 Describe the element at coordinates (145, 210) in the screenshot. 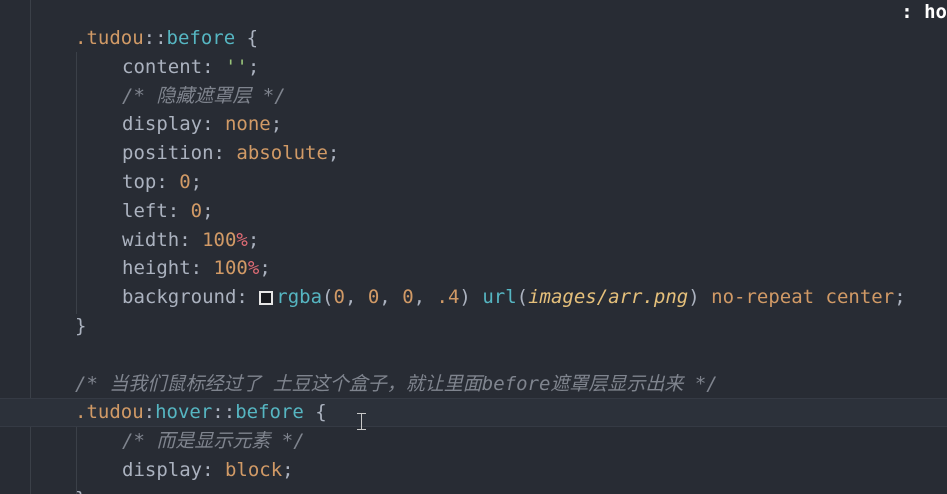

I see `code-token: left` at that location.